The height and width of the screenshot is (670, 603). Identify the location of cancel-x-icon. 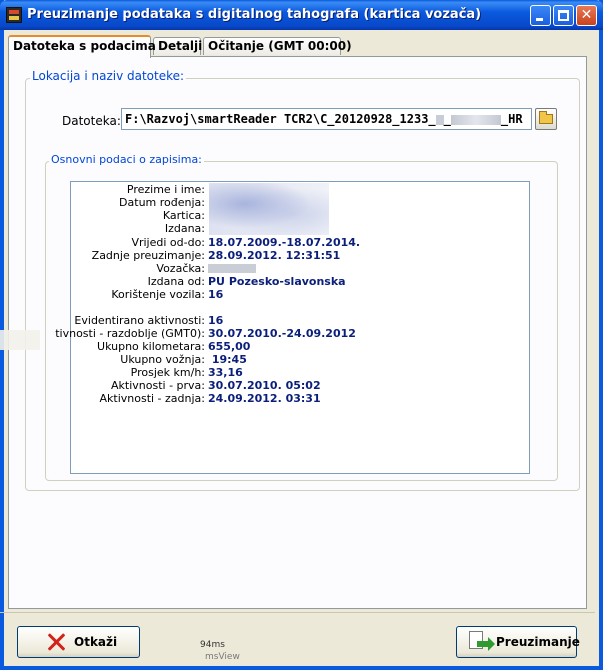
(56, 642).